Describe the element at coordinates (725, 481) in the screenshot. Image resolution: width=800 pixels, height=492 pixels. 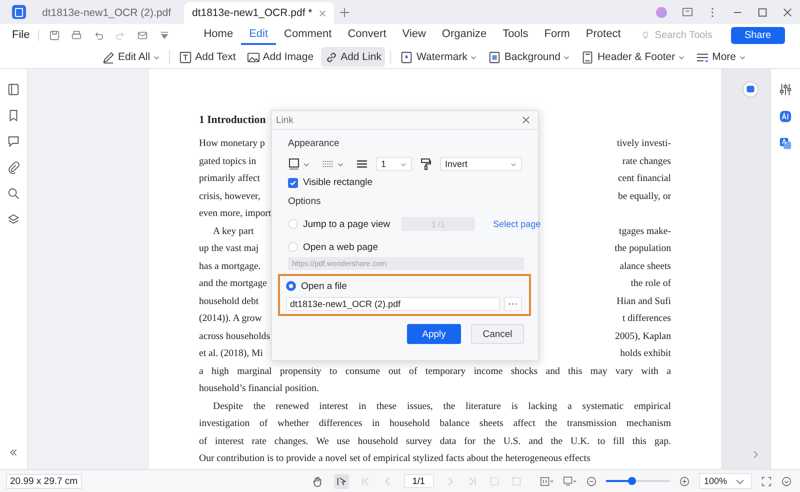
I see `zoom-dropdown: 100%` at that location.